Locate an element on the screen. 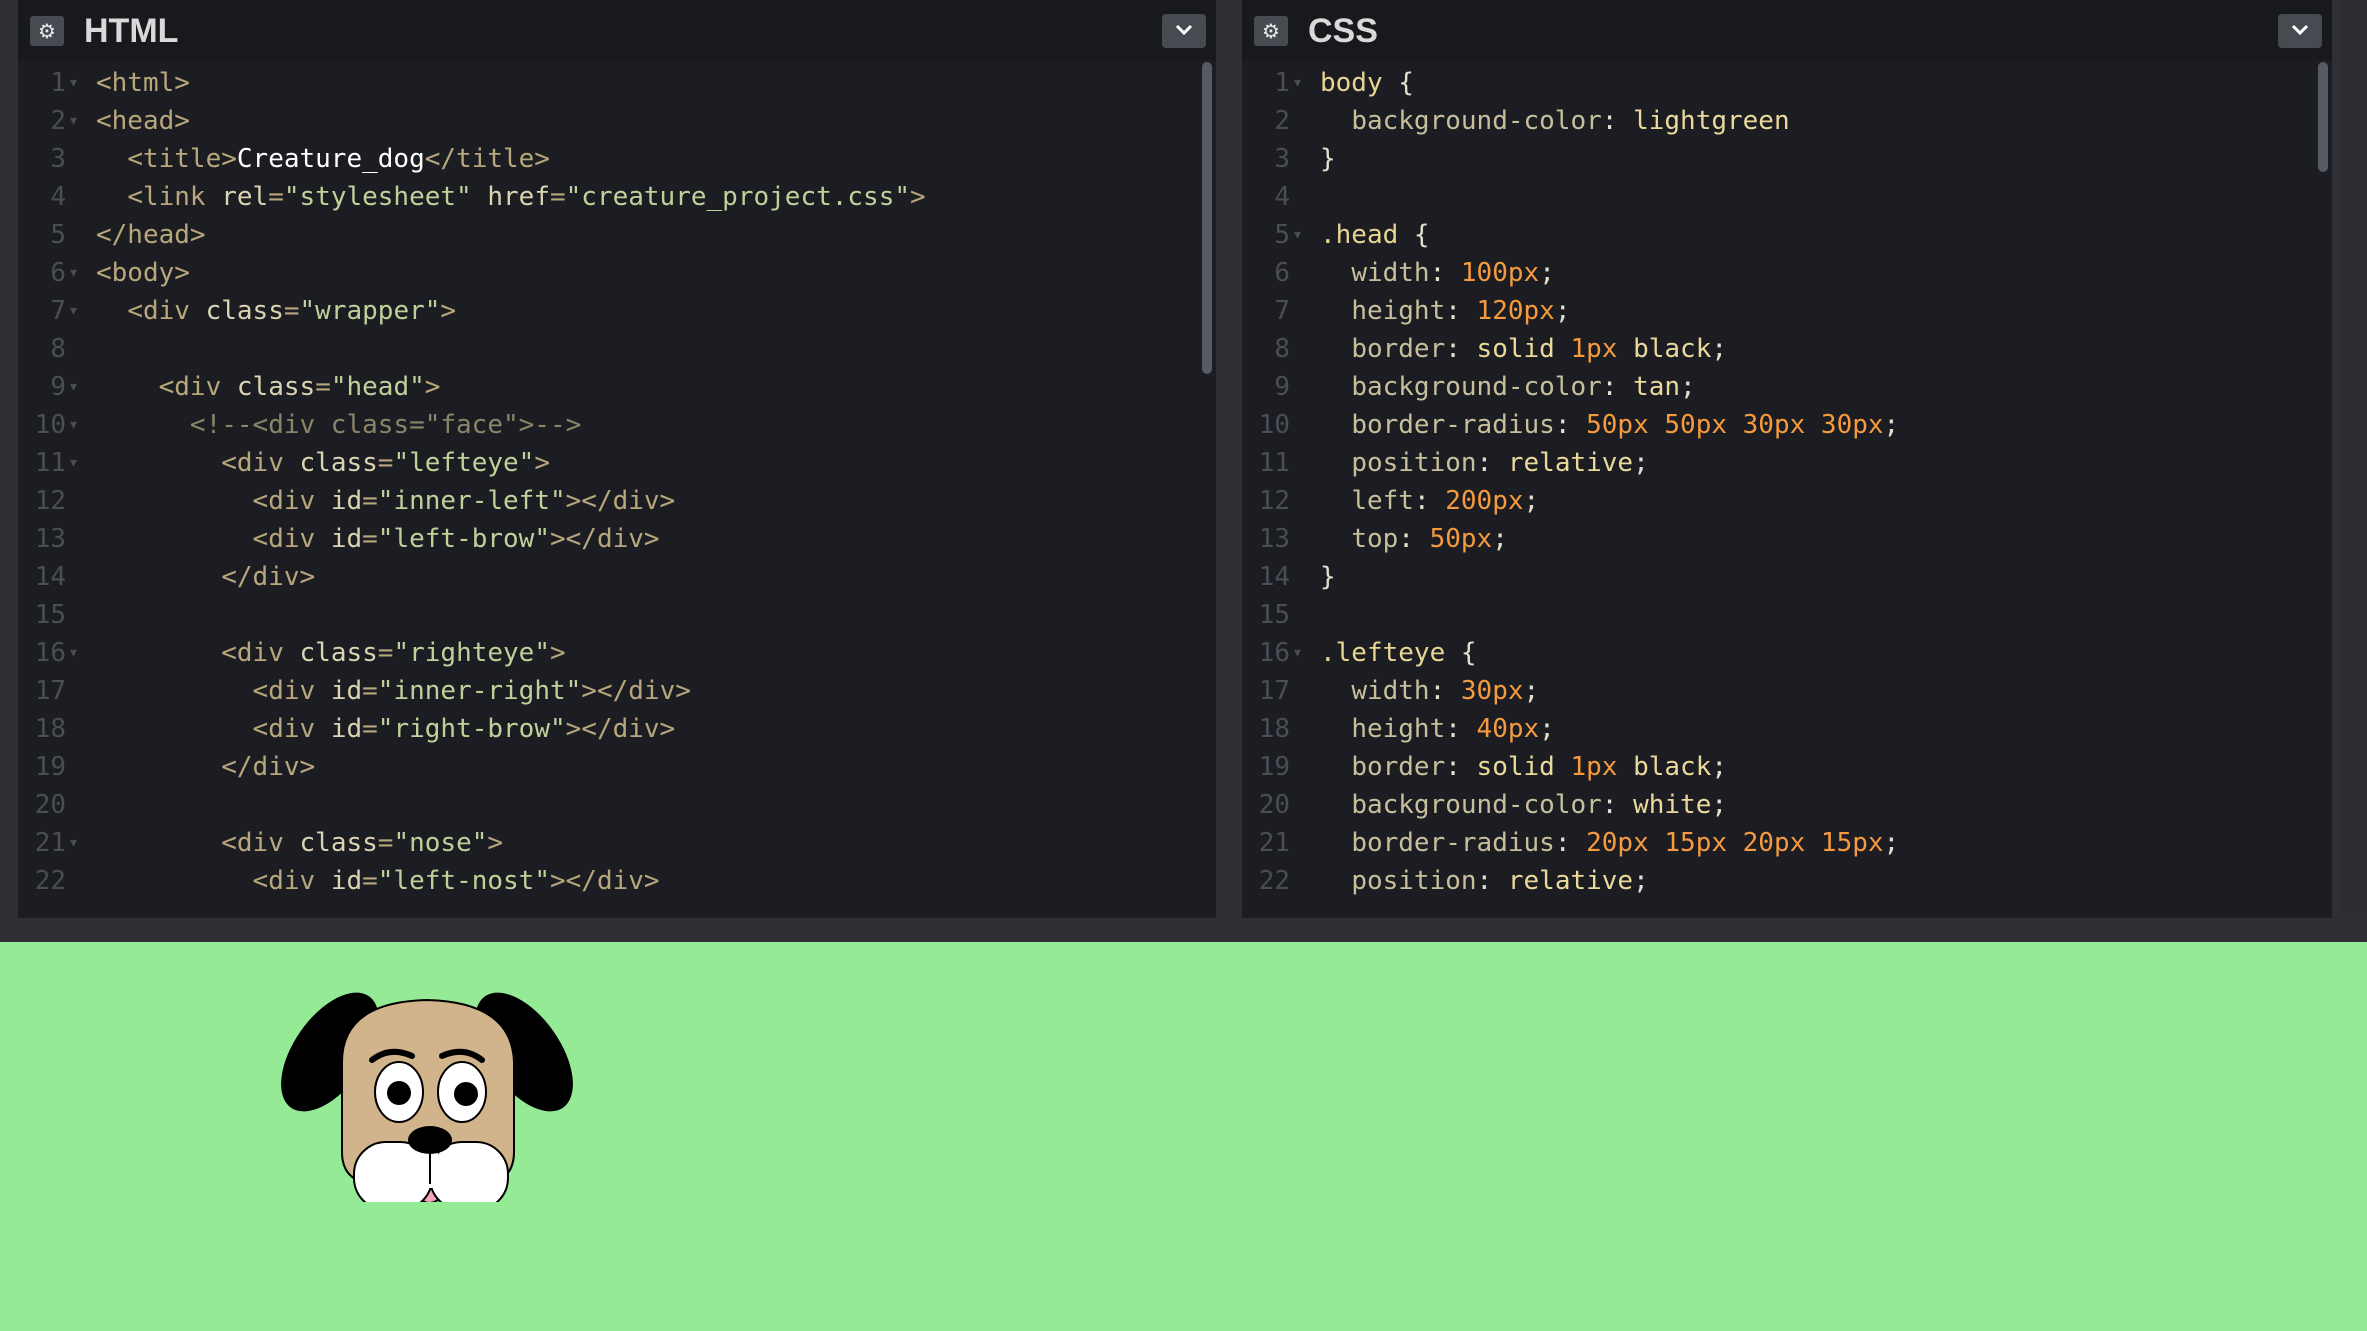 The width and height of the screenshot is (2367, 1331). html-code-line: 18 <div id="right-brow"></div> is located at coordinates (617, 729).